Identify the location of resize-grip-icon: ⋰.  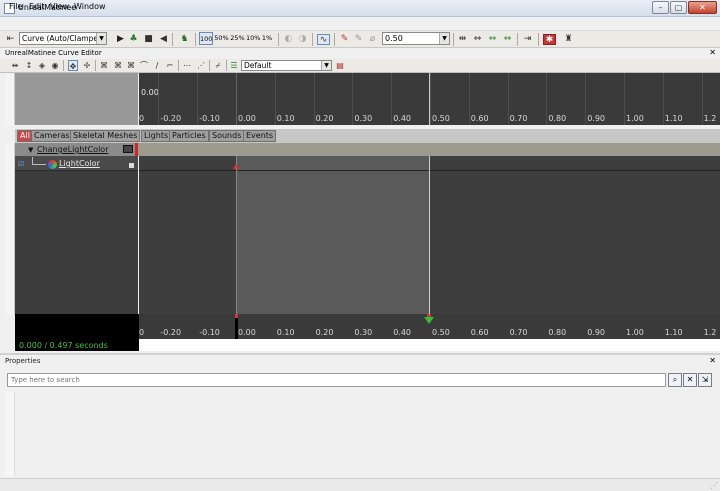
(714, 485).